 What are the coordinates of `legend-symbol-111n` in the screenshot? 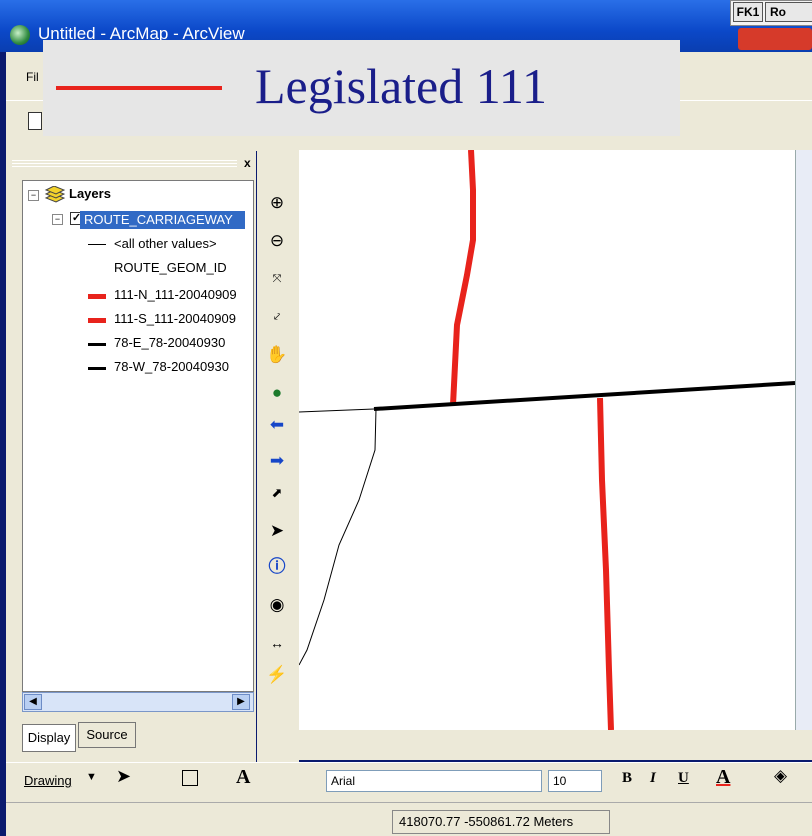 It's located at (97, 296).